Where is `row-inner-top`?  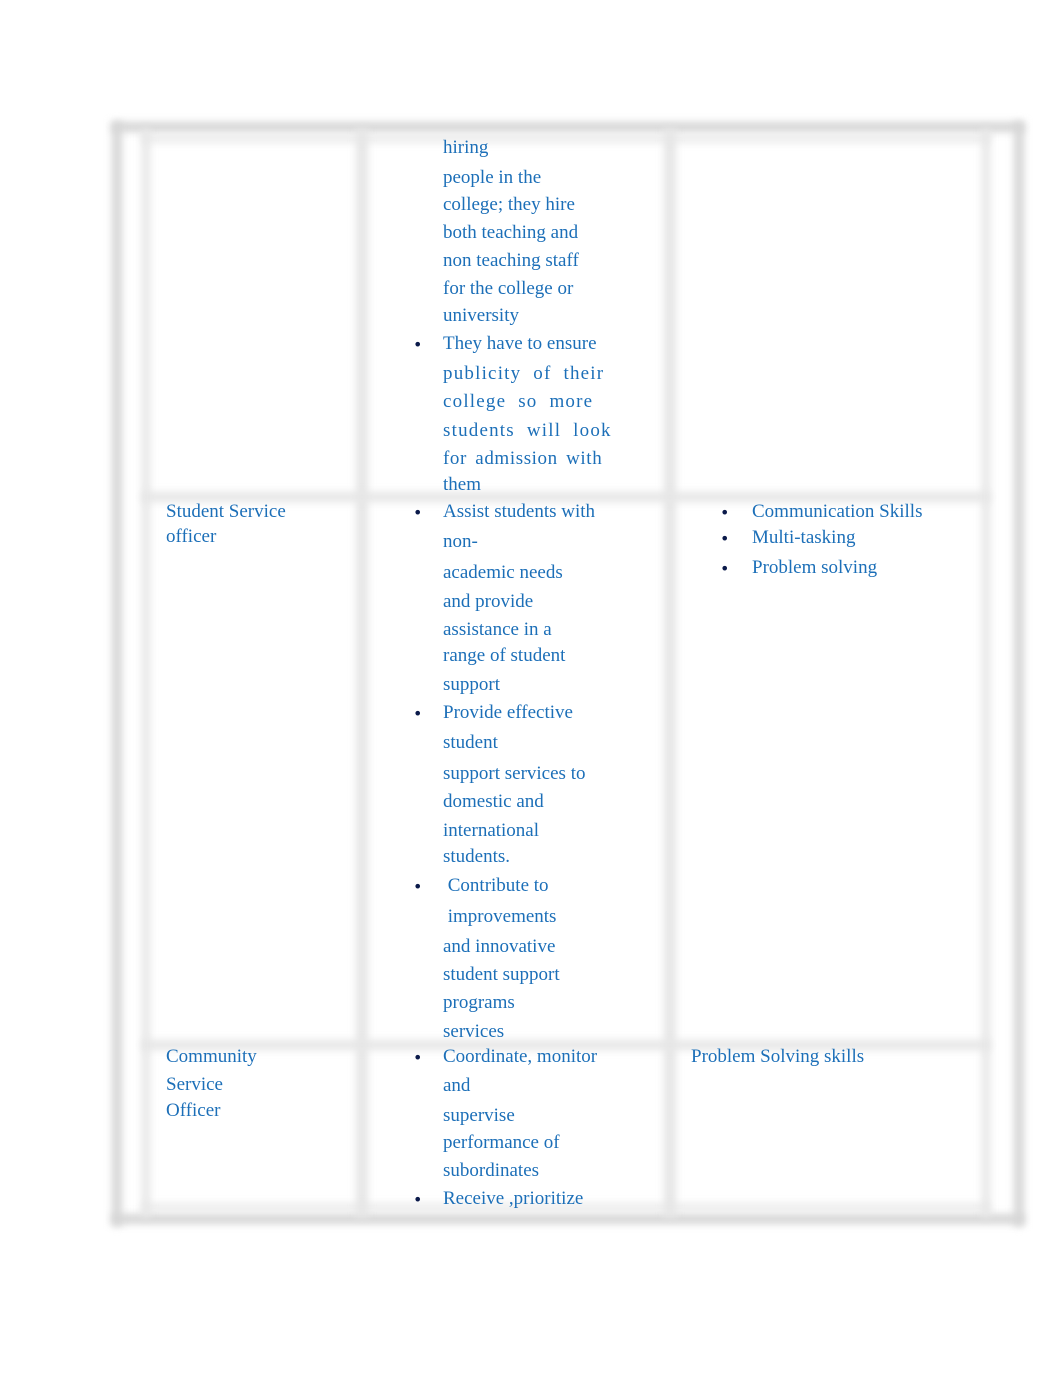
row-inner-top is located at coordinates (566, 139).